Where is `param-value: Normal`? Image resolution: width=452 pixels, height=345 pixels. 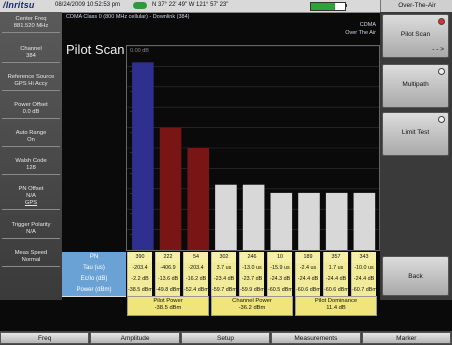
param-value: Normal is located at coordinates (31, 260).